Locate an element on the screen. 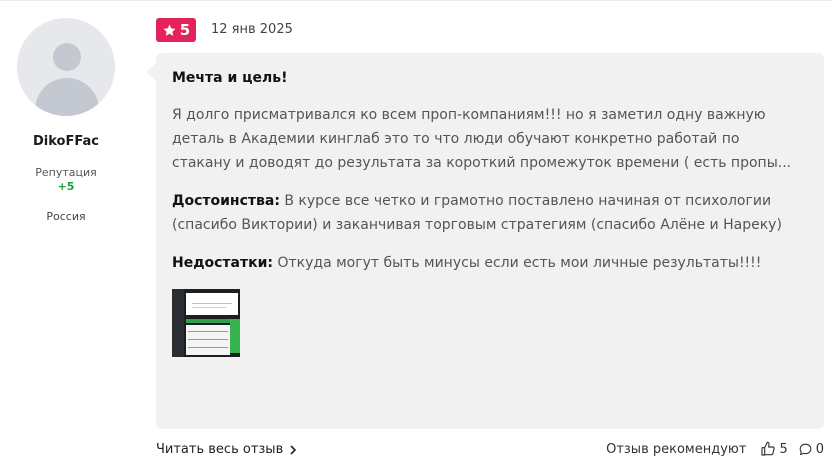  divider is located at coordinates (416, 0).